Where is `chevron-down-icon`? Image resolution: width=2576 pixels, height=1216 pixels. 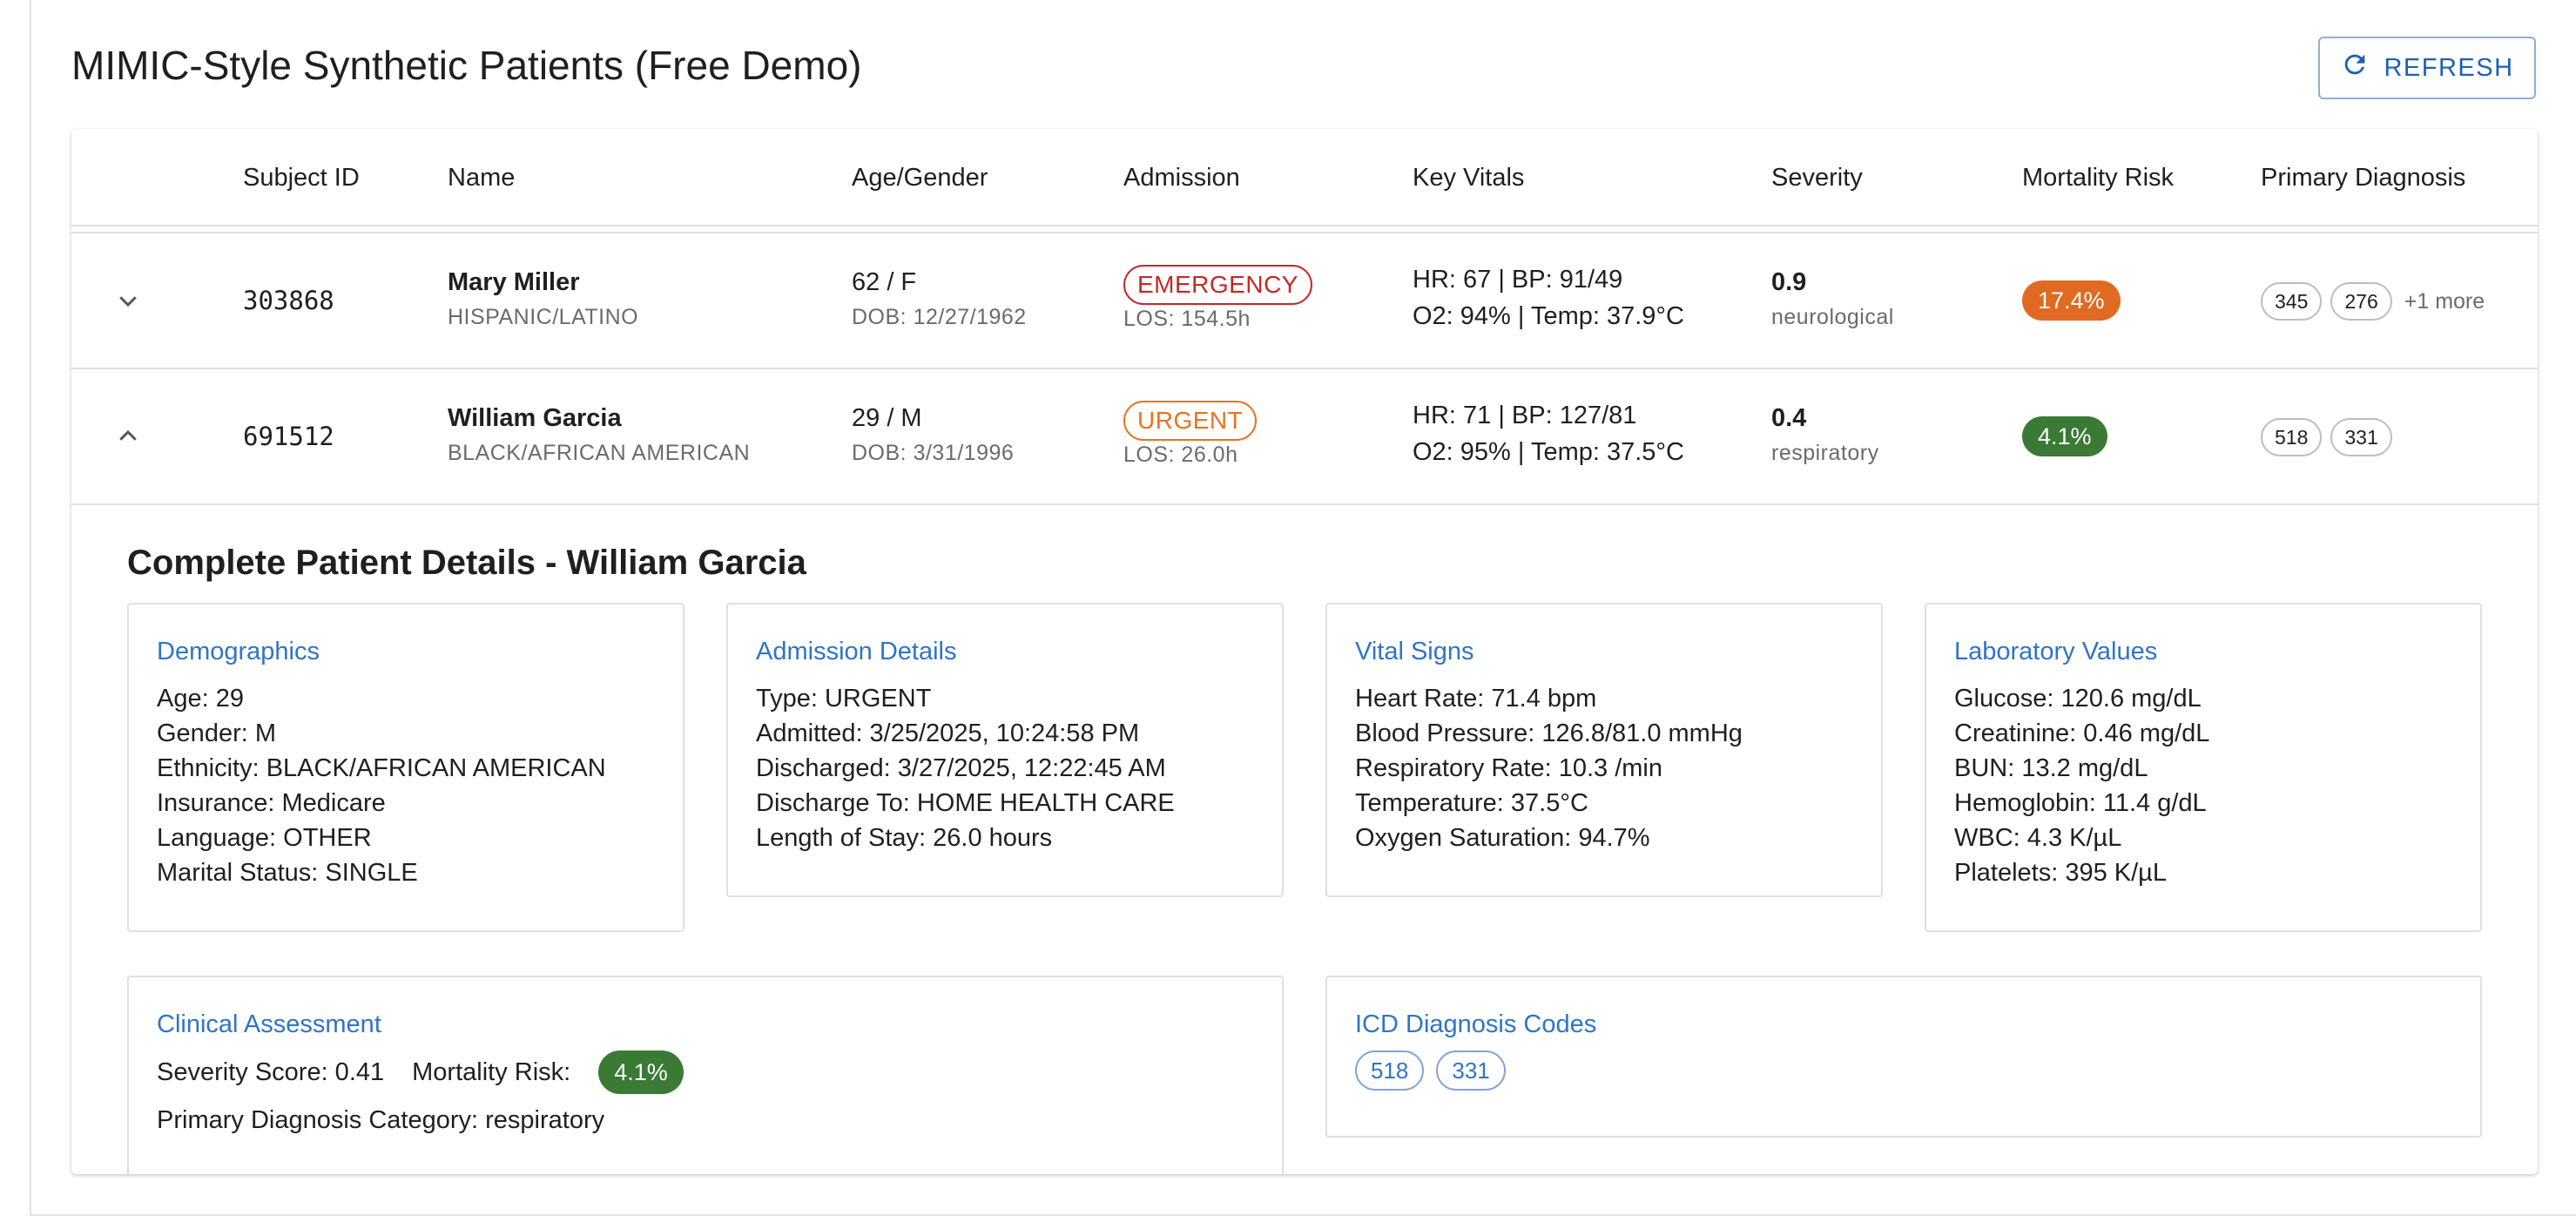 chevron-down-icon is located at coordinates (128, 300).